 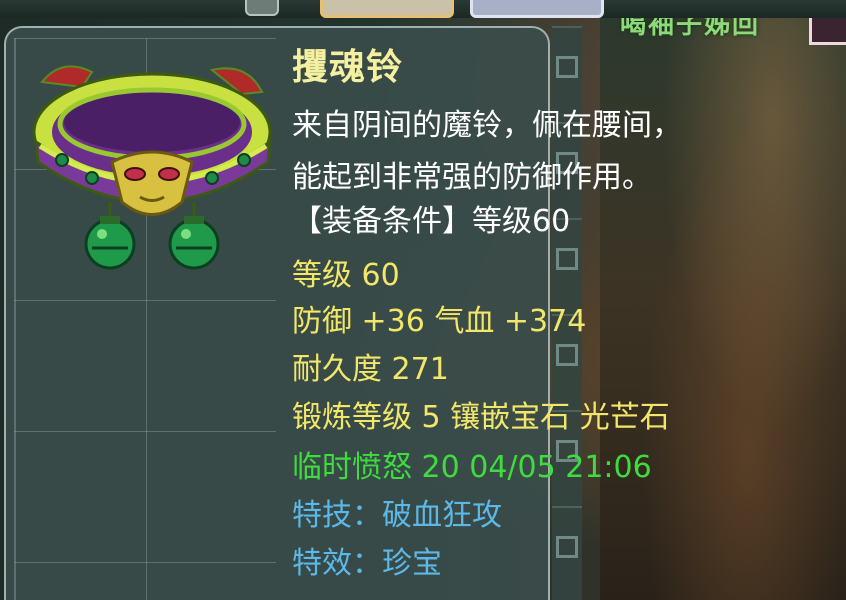 I want to click on item-stats: 防御 +36 气血 +374, so click(x=439, y=321).